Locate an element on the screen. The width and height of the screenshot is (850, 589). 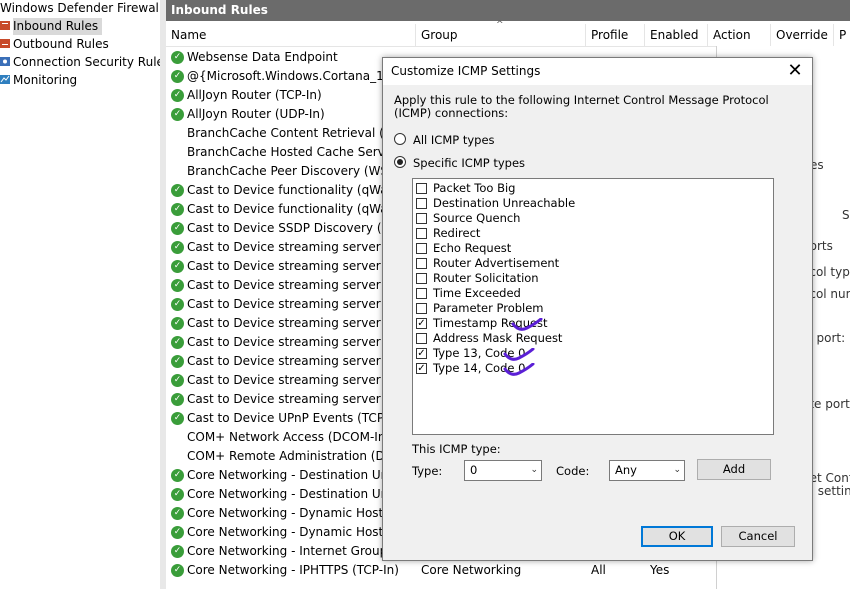
column-header-profile: Profile is located at coordinates (615, 35).